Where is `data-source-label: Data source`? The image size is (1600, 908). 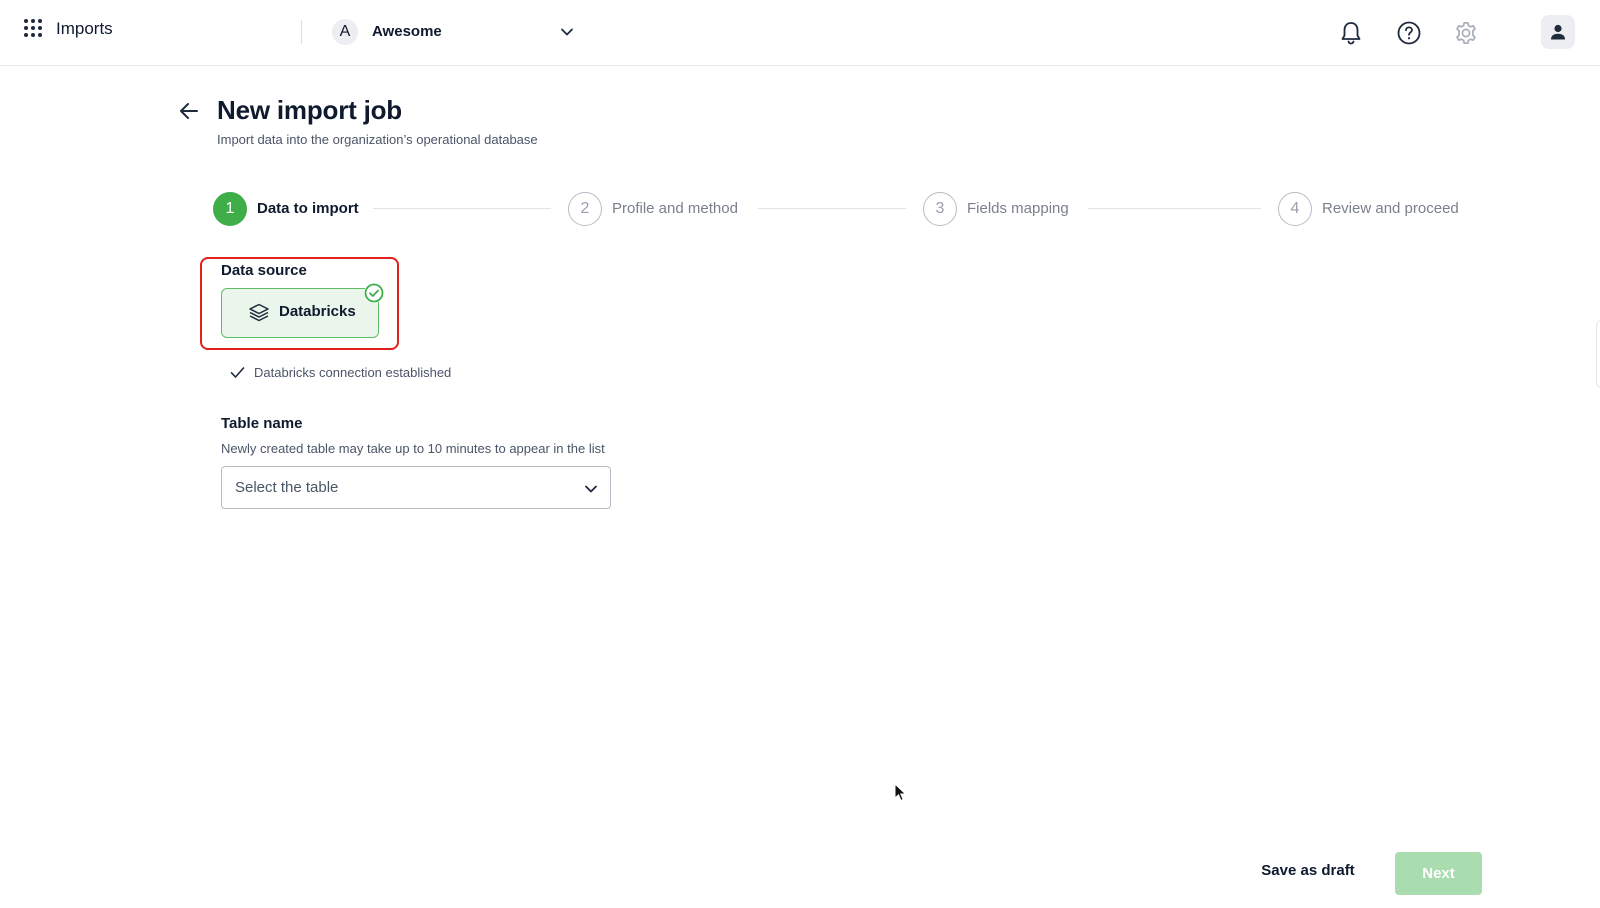
data-source-label: Data source is located at coordinates (264, 270).